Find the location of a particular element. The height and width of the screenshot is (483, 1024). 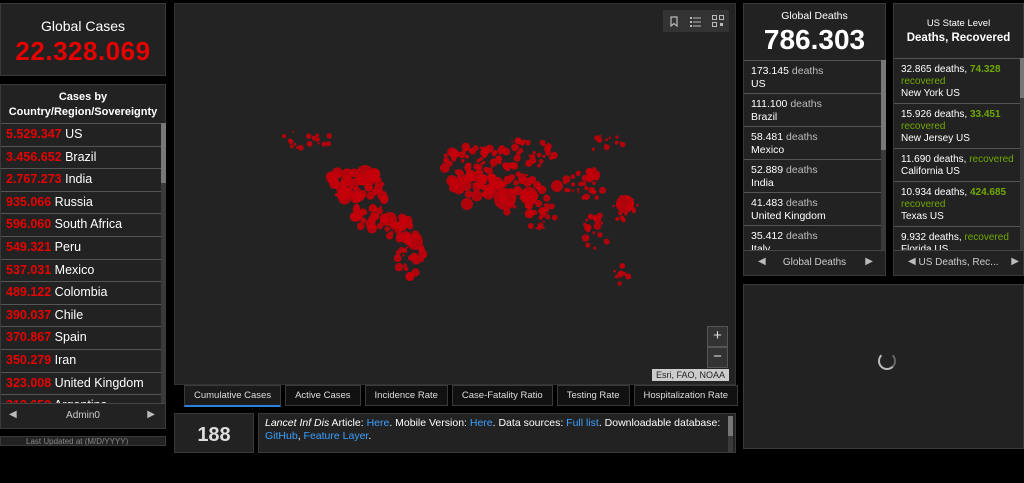

next-arrow-icon: ▶ is located at coordinates (1015, 261).